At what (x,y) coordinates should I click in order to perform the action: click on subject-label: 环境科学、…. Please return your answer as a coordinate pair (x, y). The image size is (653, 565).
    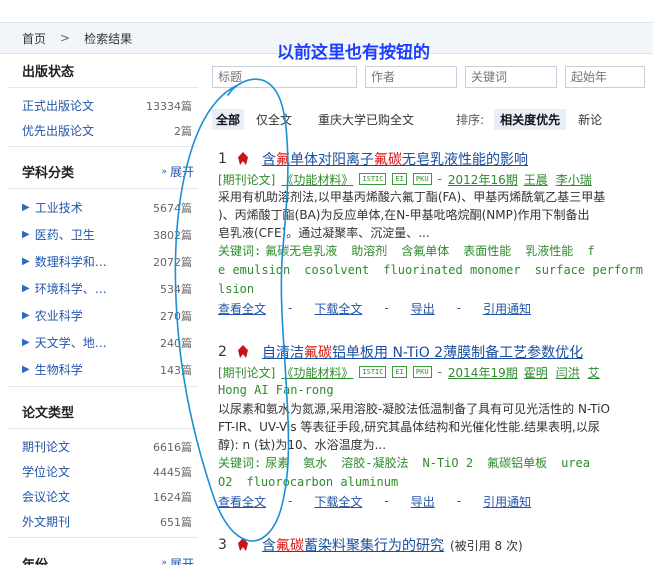
    Looking at the image, I should click on (71, 288).